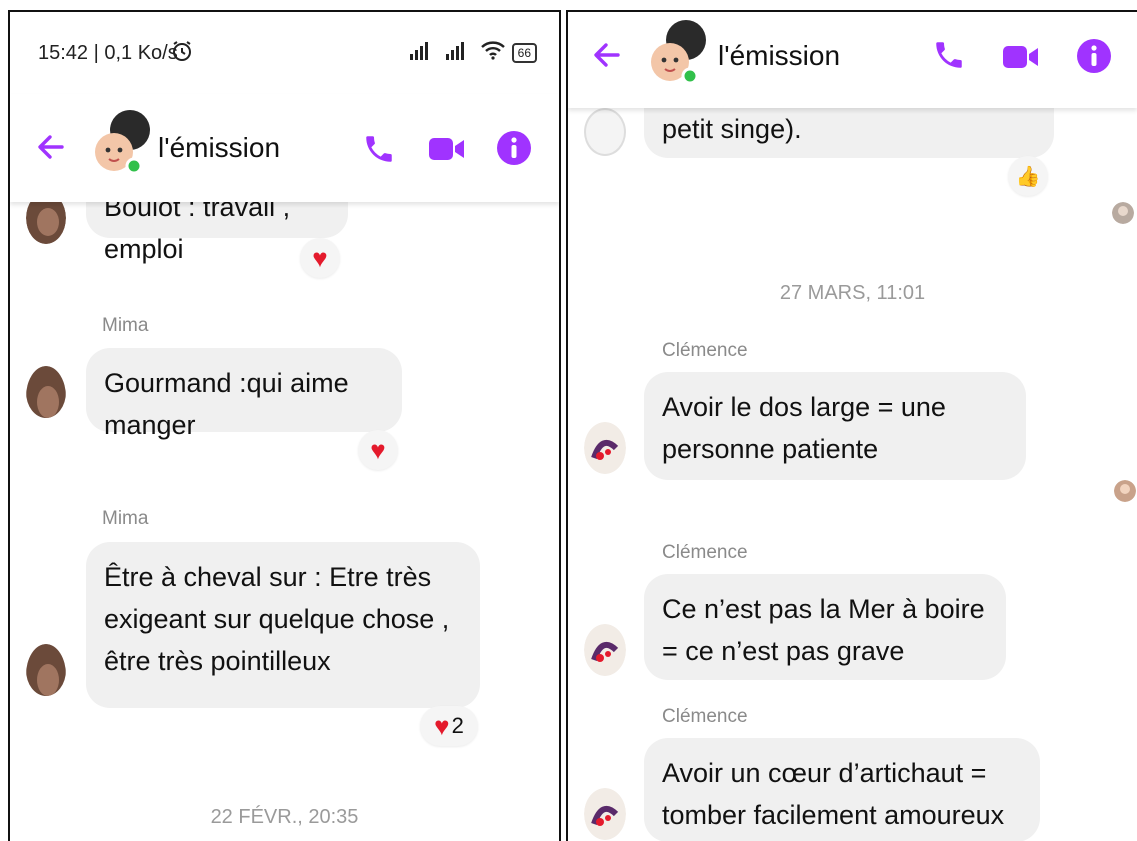  I want to click on signal-icon, so click(423, 52).